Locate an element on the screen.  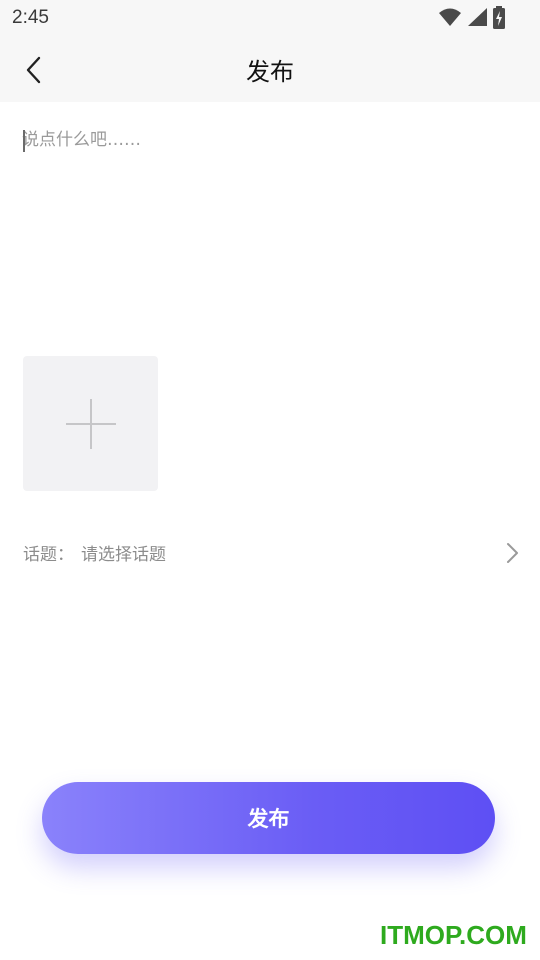
watermark: ITMOP.COM is located at coordinates (453, 935).